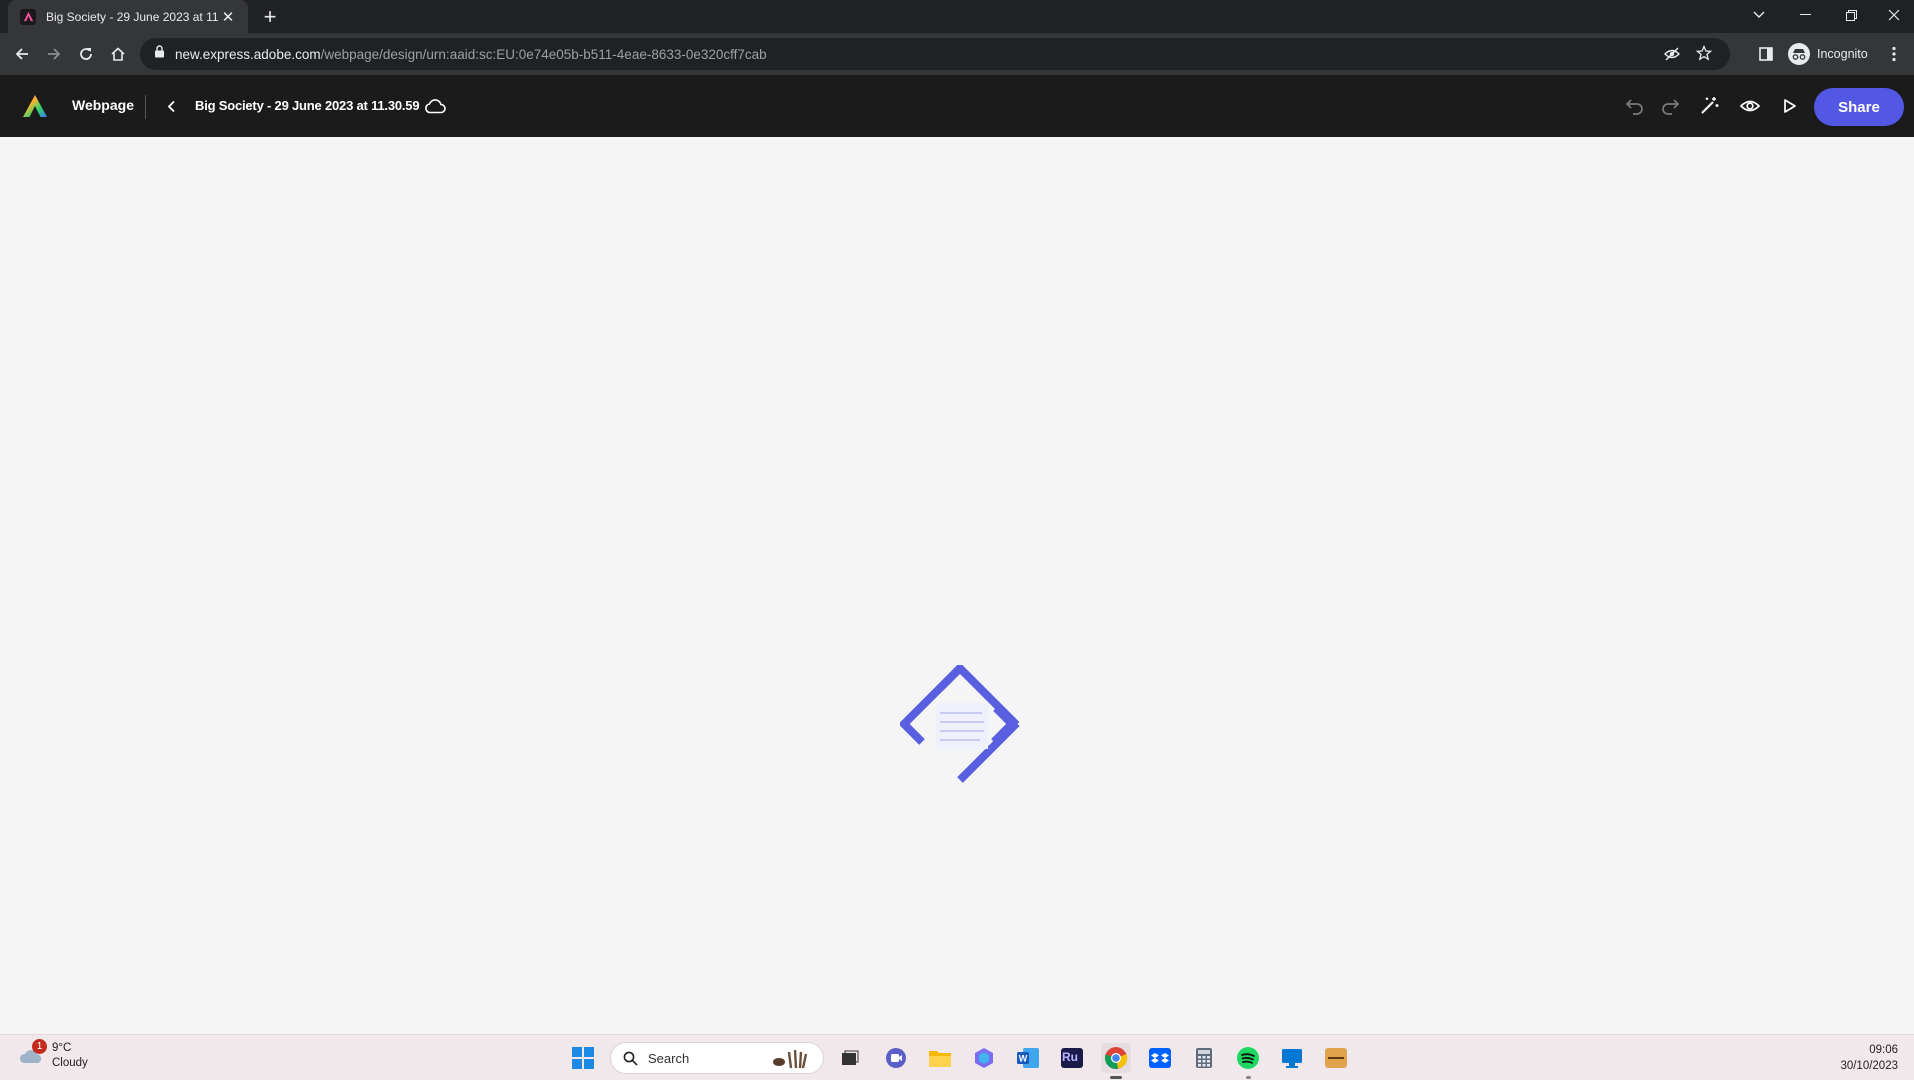  I want to click on weather-notification-badge: 1, so click(39, 1046).